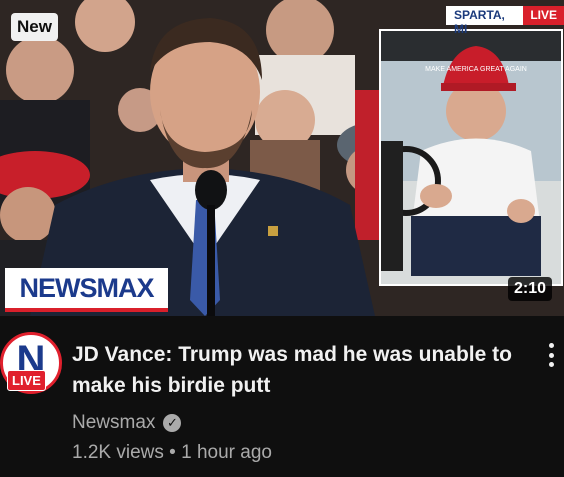 The height and width of the screenshot is (477, 564). I want to click on cap-text: MAKE AMERICA GREAT AGAIN, so click(476, 69).